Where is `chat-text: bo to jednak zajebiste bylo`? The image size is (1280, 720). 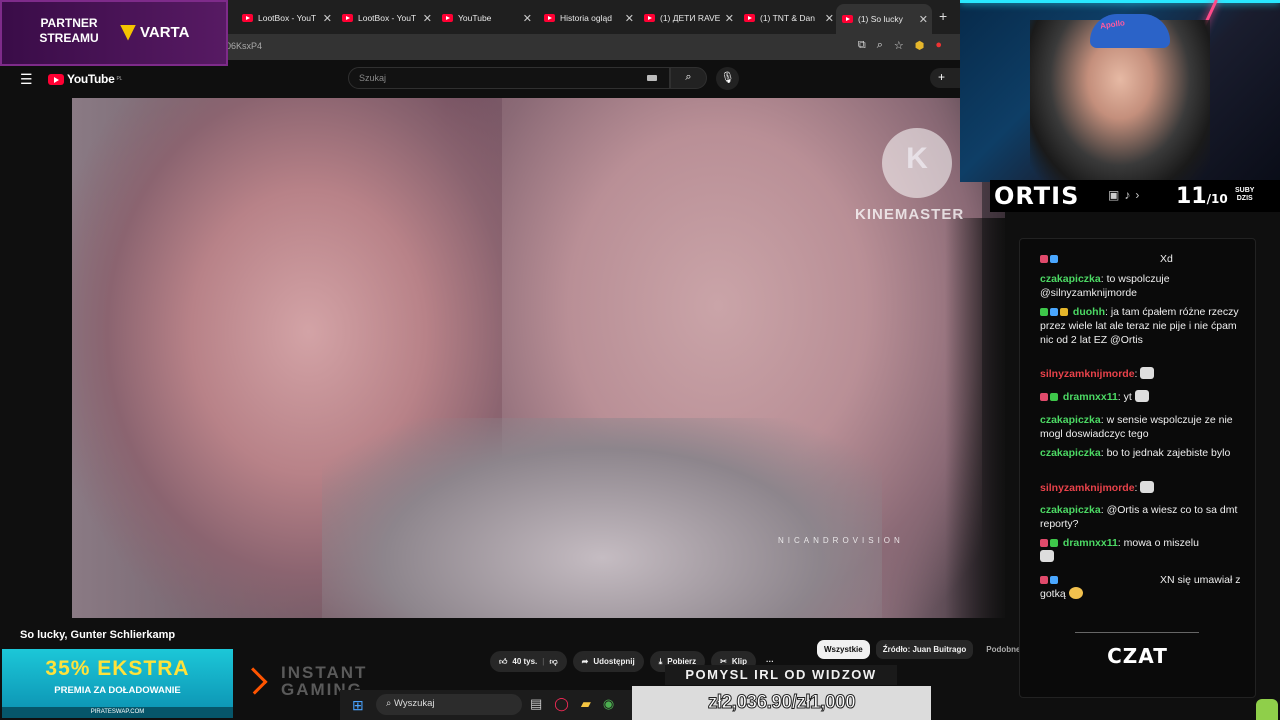 chat-text: bo to jednak zajebiste bylo is located at coordinates (1168, 453).